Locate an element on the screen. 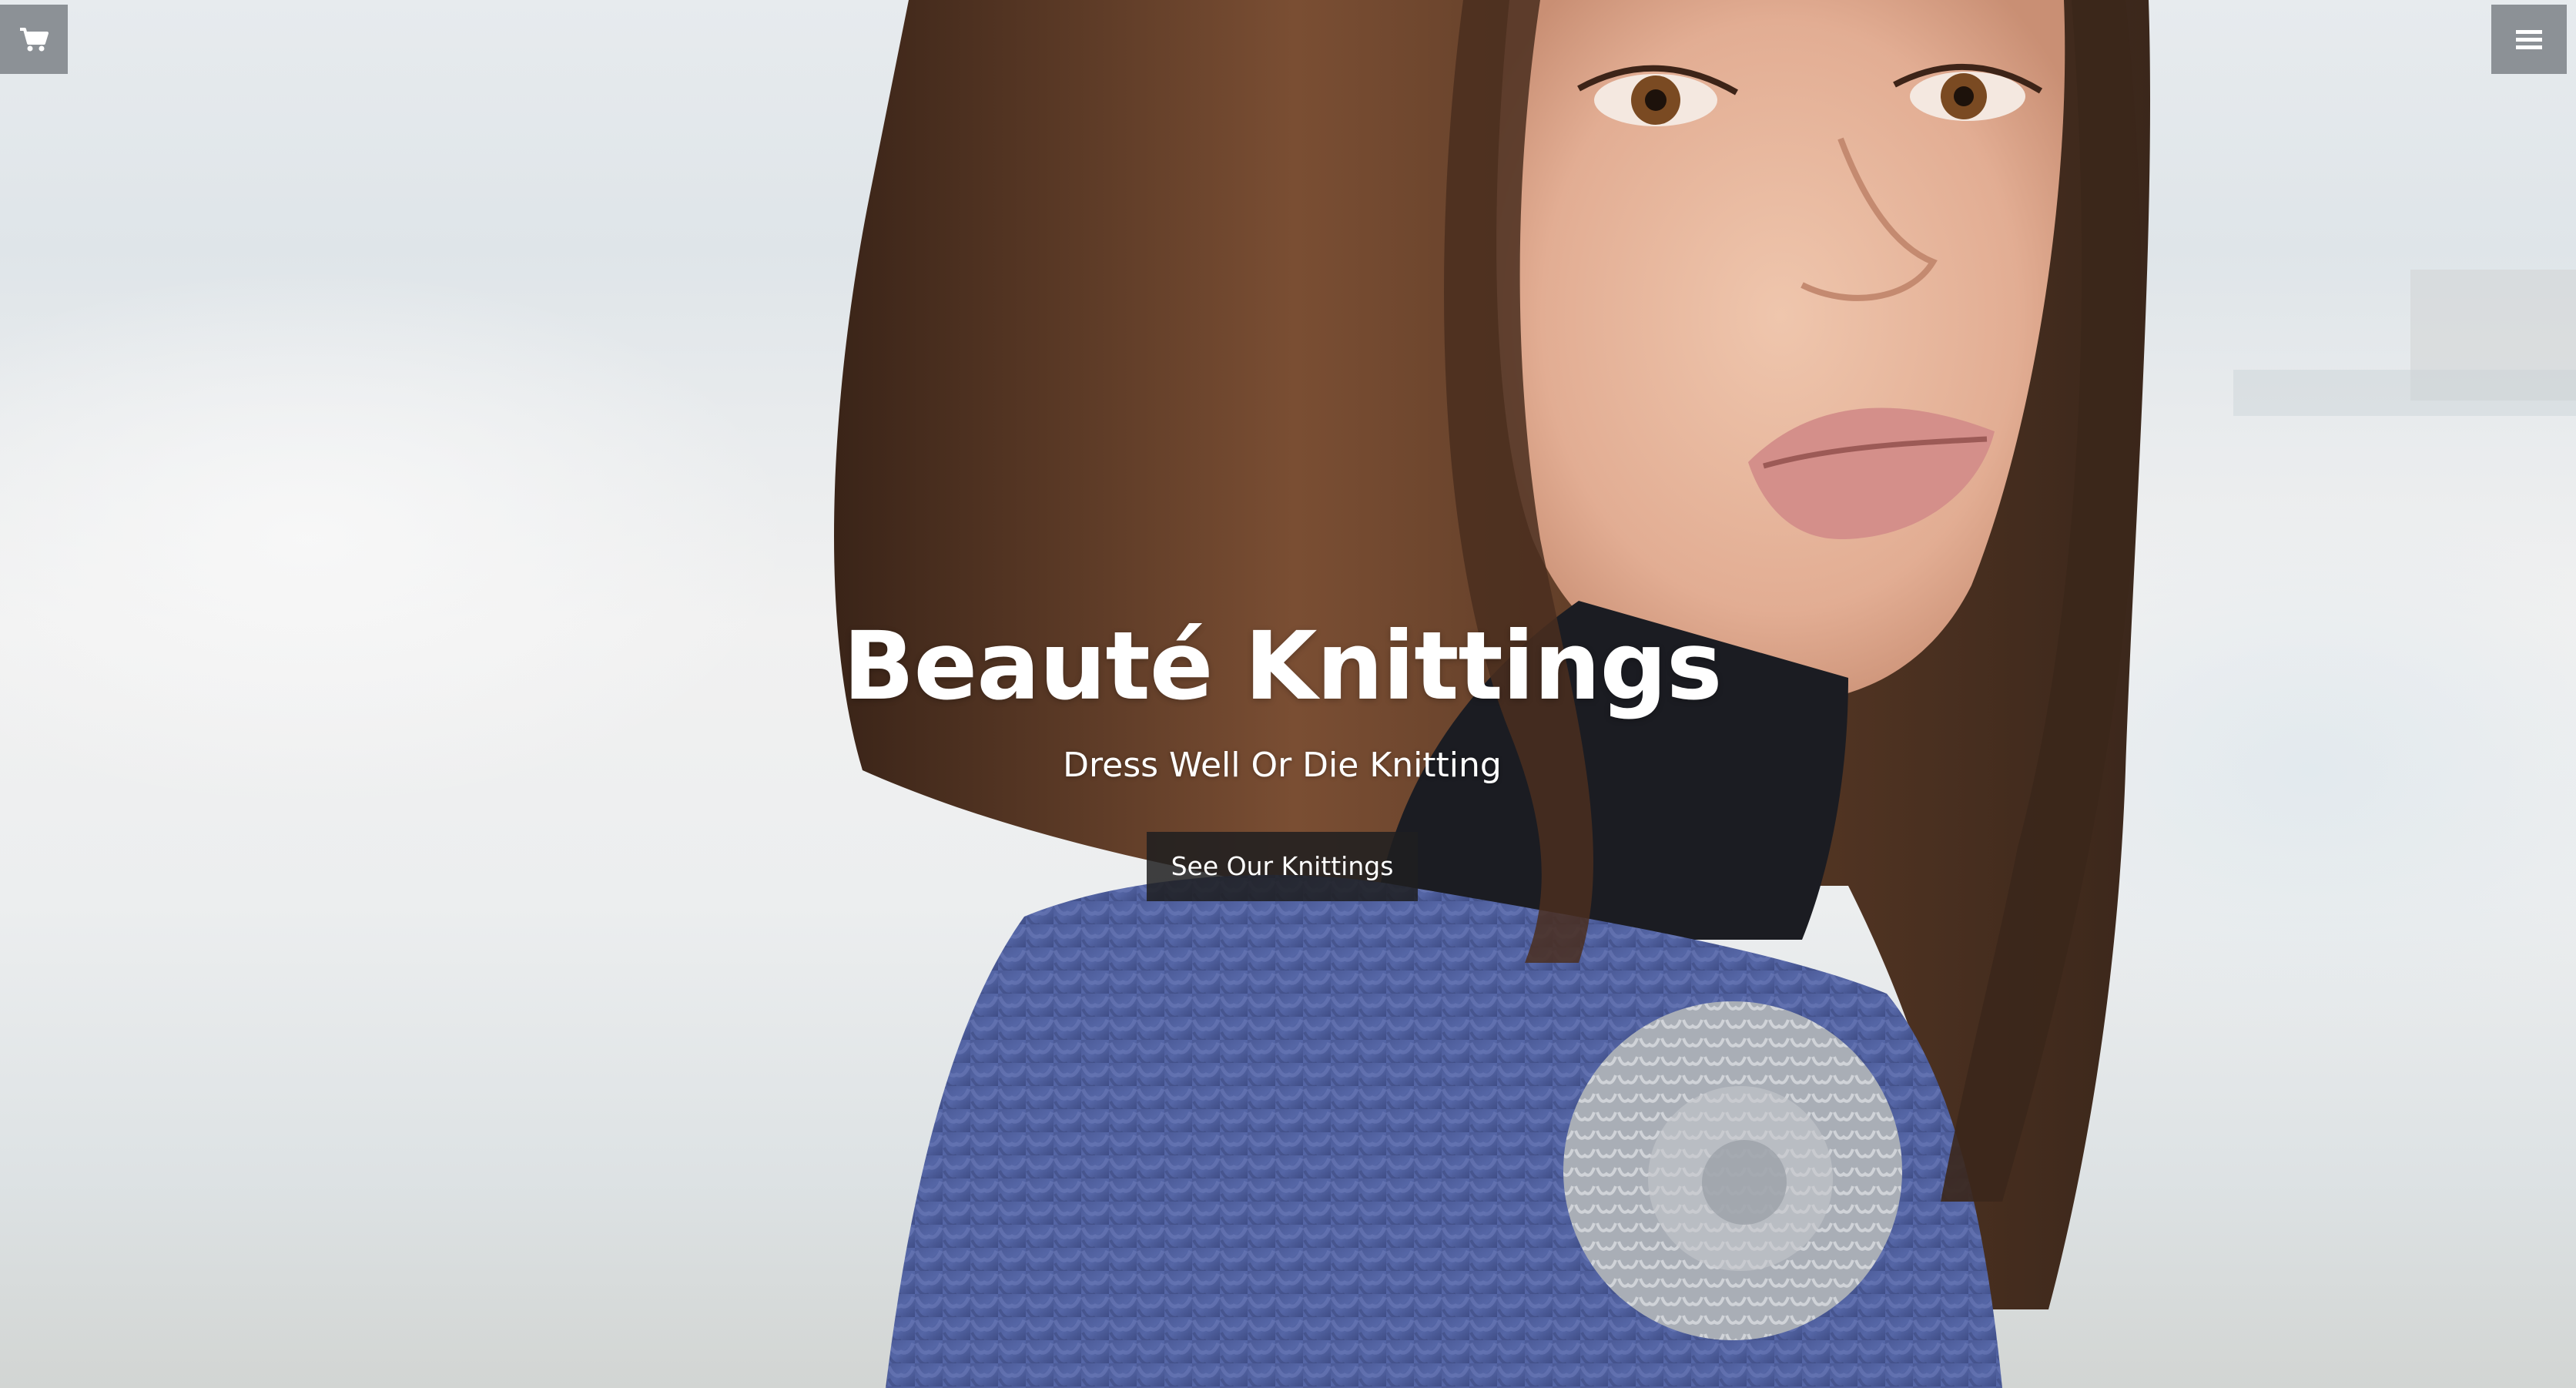  menu-button is located at coordinates (2529, 39).